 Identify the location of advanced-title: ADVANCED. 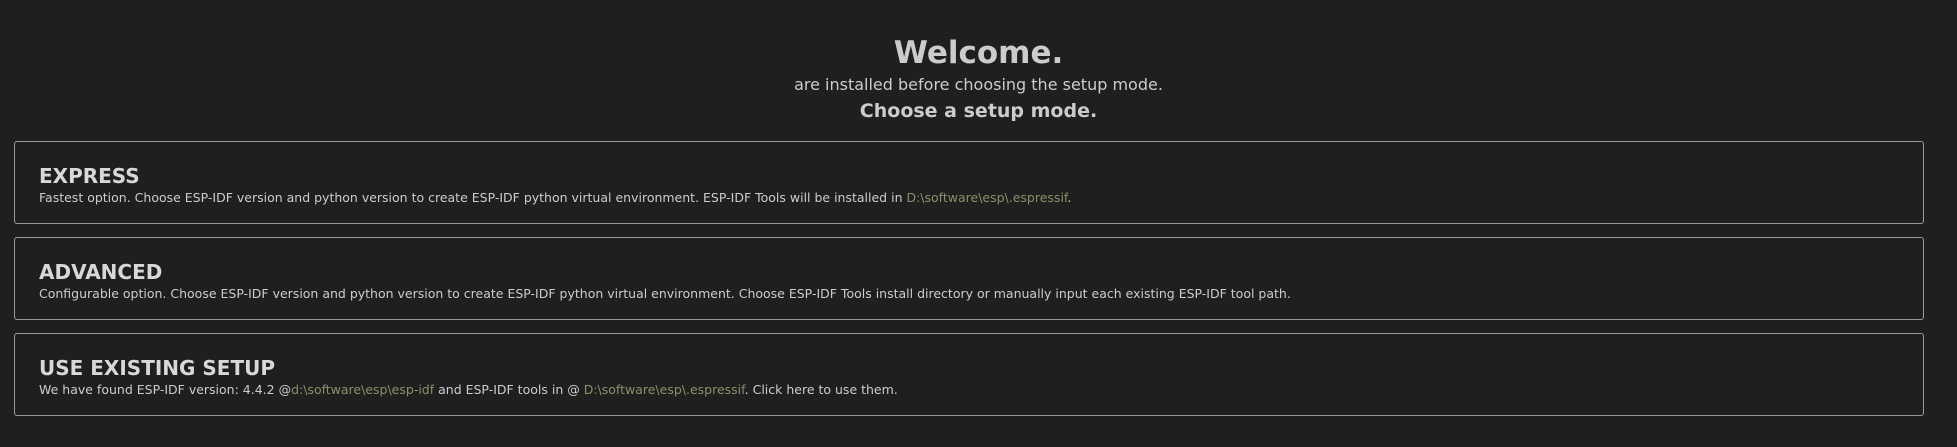
(101, 272).